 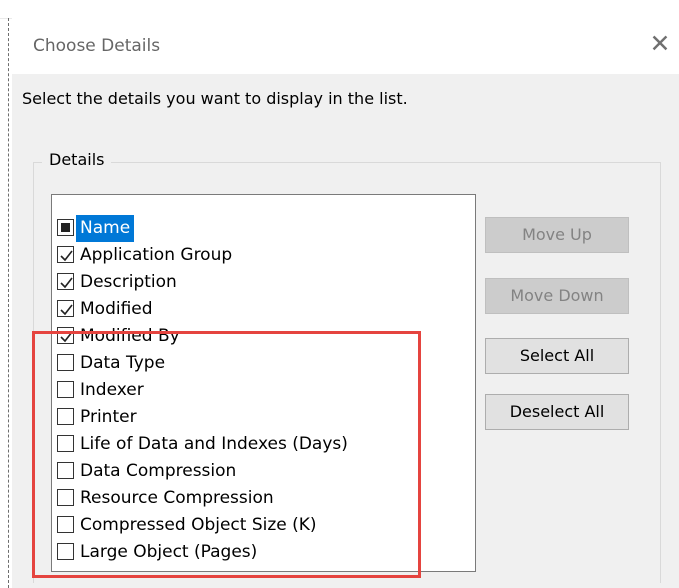 What do you see at coordinates (77, 159) in the screenshot?
I see `details-group-label: Details` at bounding box center [77, 159].